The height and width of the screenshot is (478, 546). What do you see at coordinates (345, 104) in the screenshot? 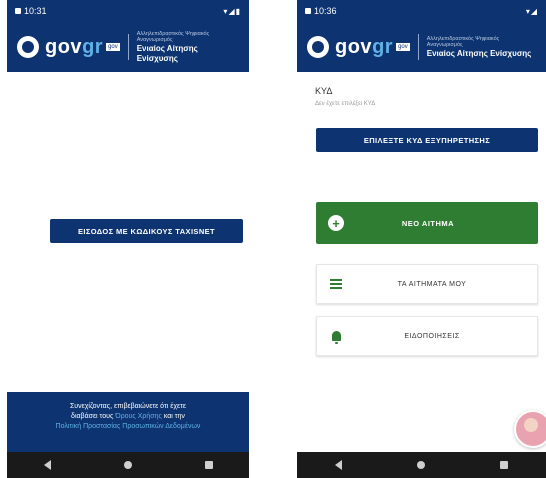
I see `kyd-subtext: Δεν έχετε επιλέξει ΚΥΔ` at bounding box center [345, 104].